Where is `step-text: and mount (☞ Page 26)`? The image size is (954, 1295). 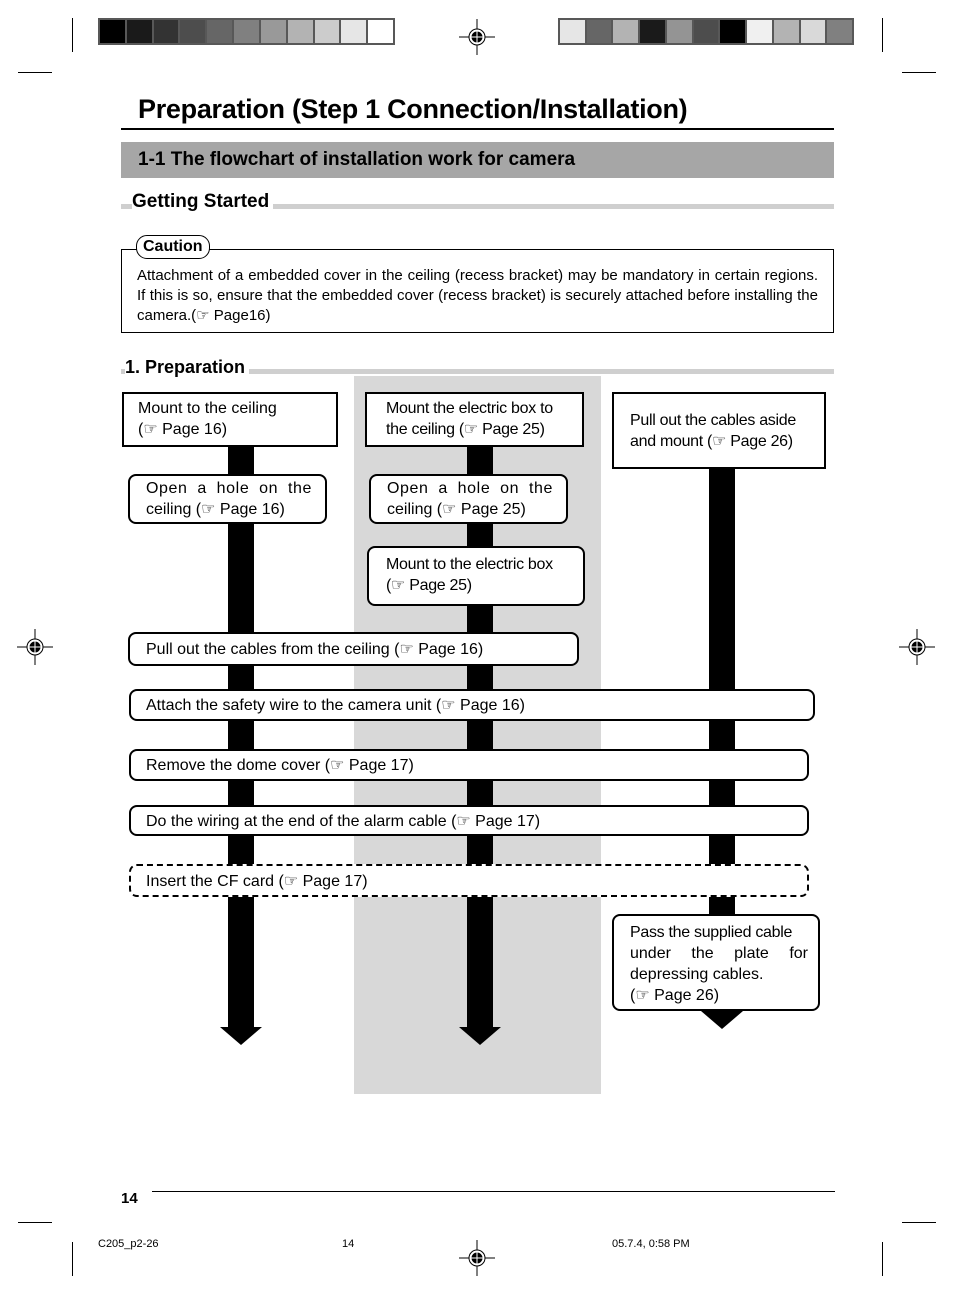 step-text: and mount (☞ Page 26) is located at coordinates (711, 441).